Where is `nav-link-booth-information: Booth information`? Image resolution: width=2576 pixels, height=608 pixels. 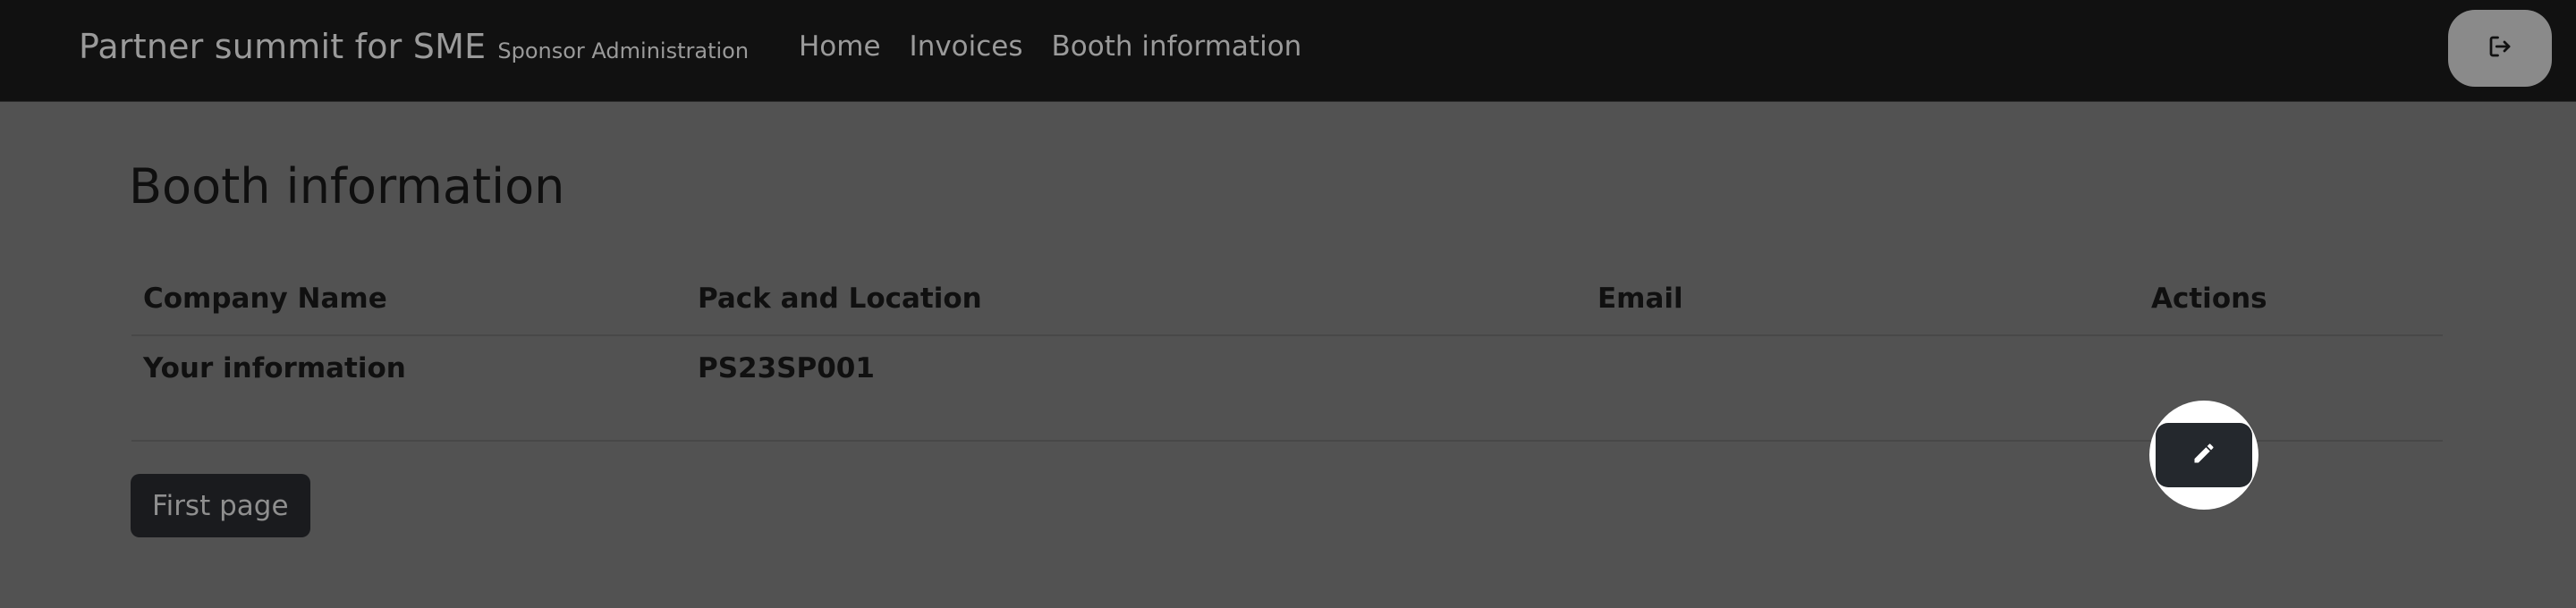 nav-link-booth-information: Booth information is located at coordinates (1177, 47).